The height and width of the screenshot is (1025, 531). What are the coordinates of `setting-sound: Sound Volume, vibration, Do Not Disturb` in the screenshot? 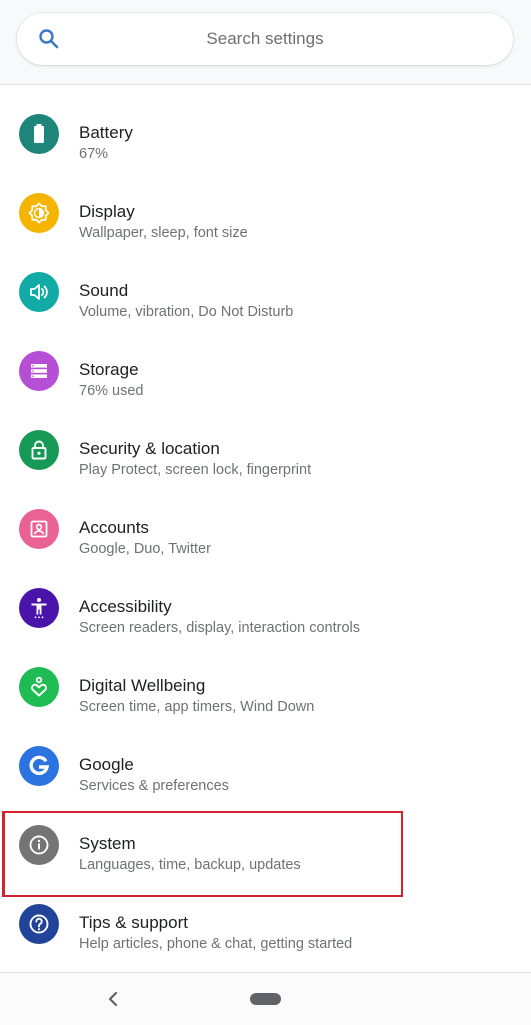 It's located at (265, 290).